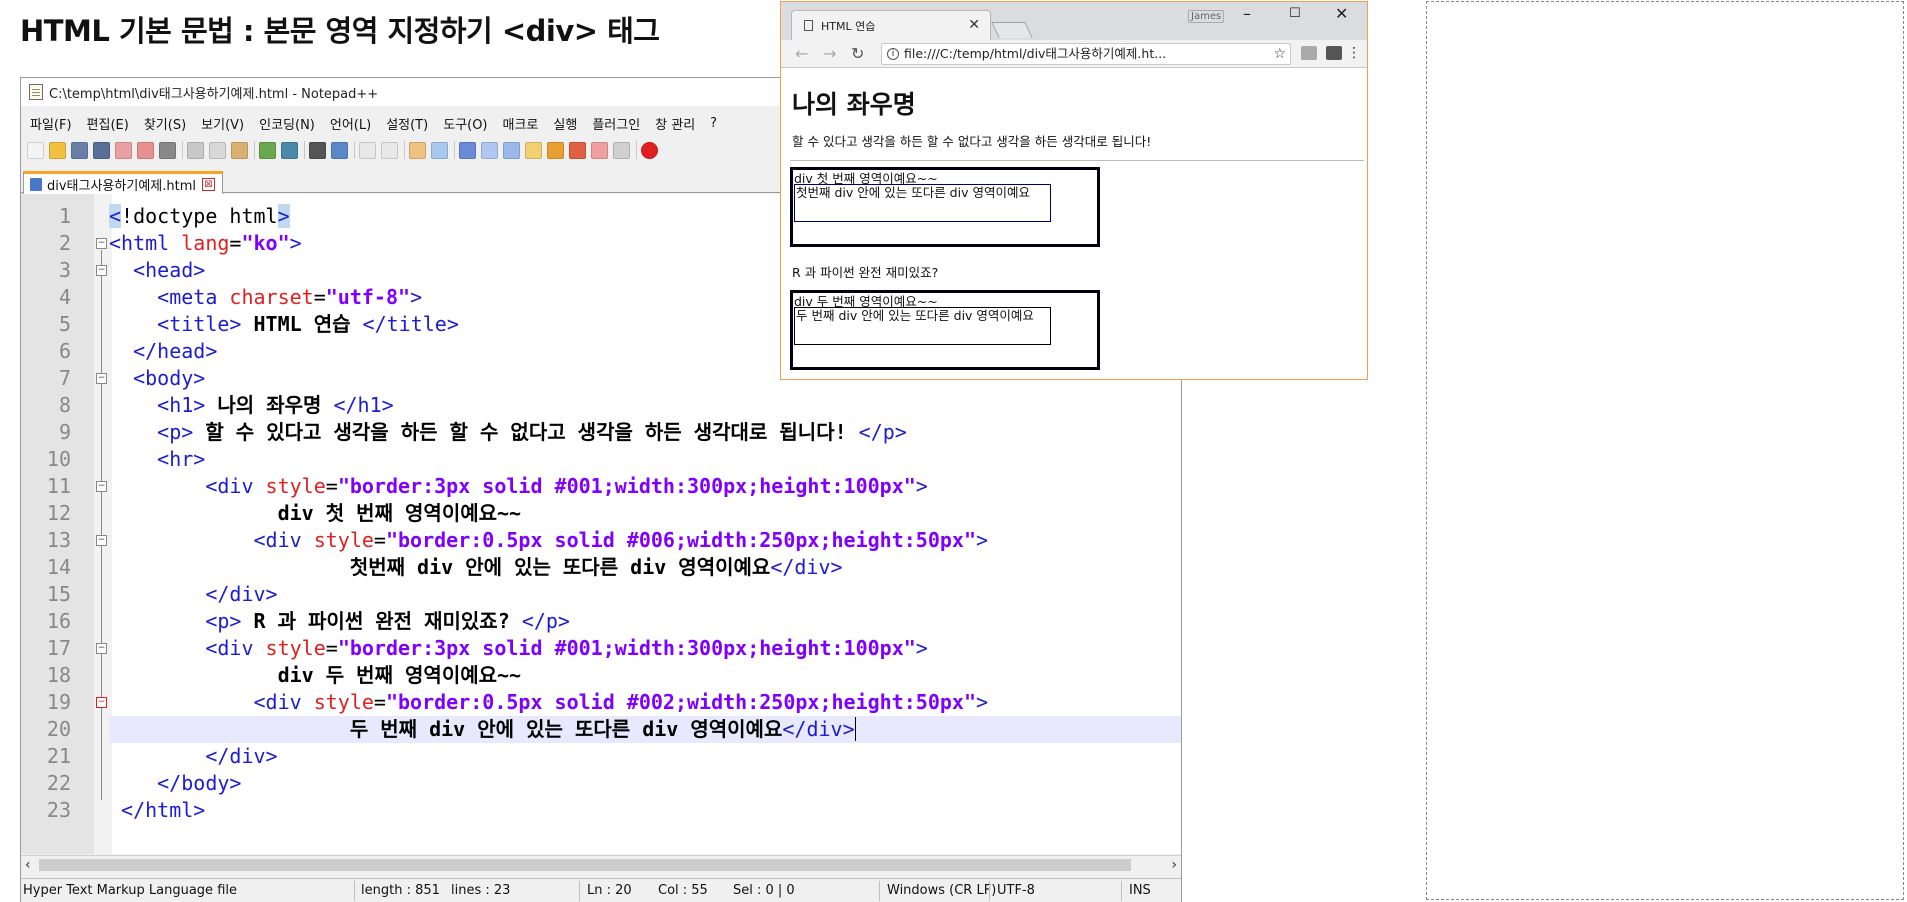 This screenshot has width=1907, height=902. I want to click on browser-tabstrip: HTML 연습 ✕ James – ☐ ✕, so click(1074, 21).